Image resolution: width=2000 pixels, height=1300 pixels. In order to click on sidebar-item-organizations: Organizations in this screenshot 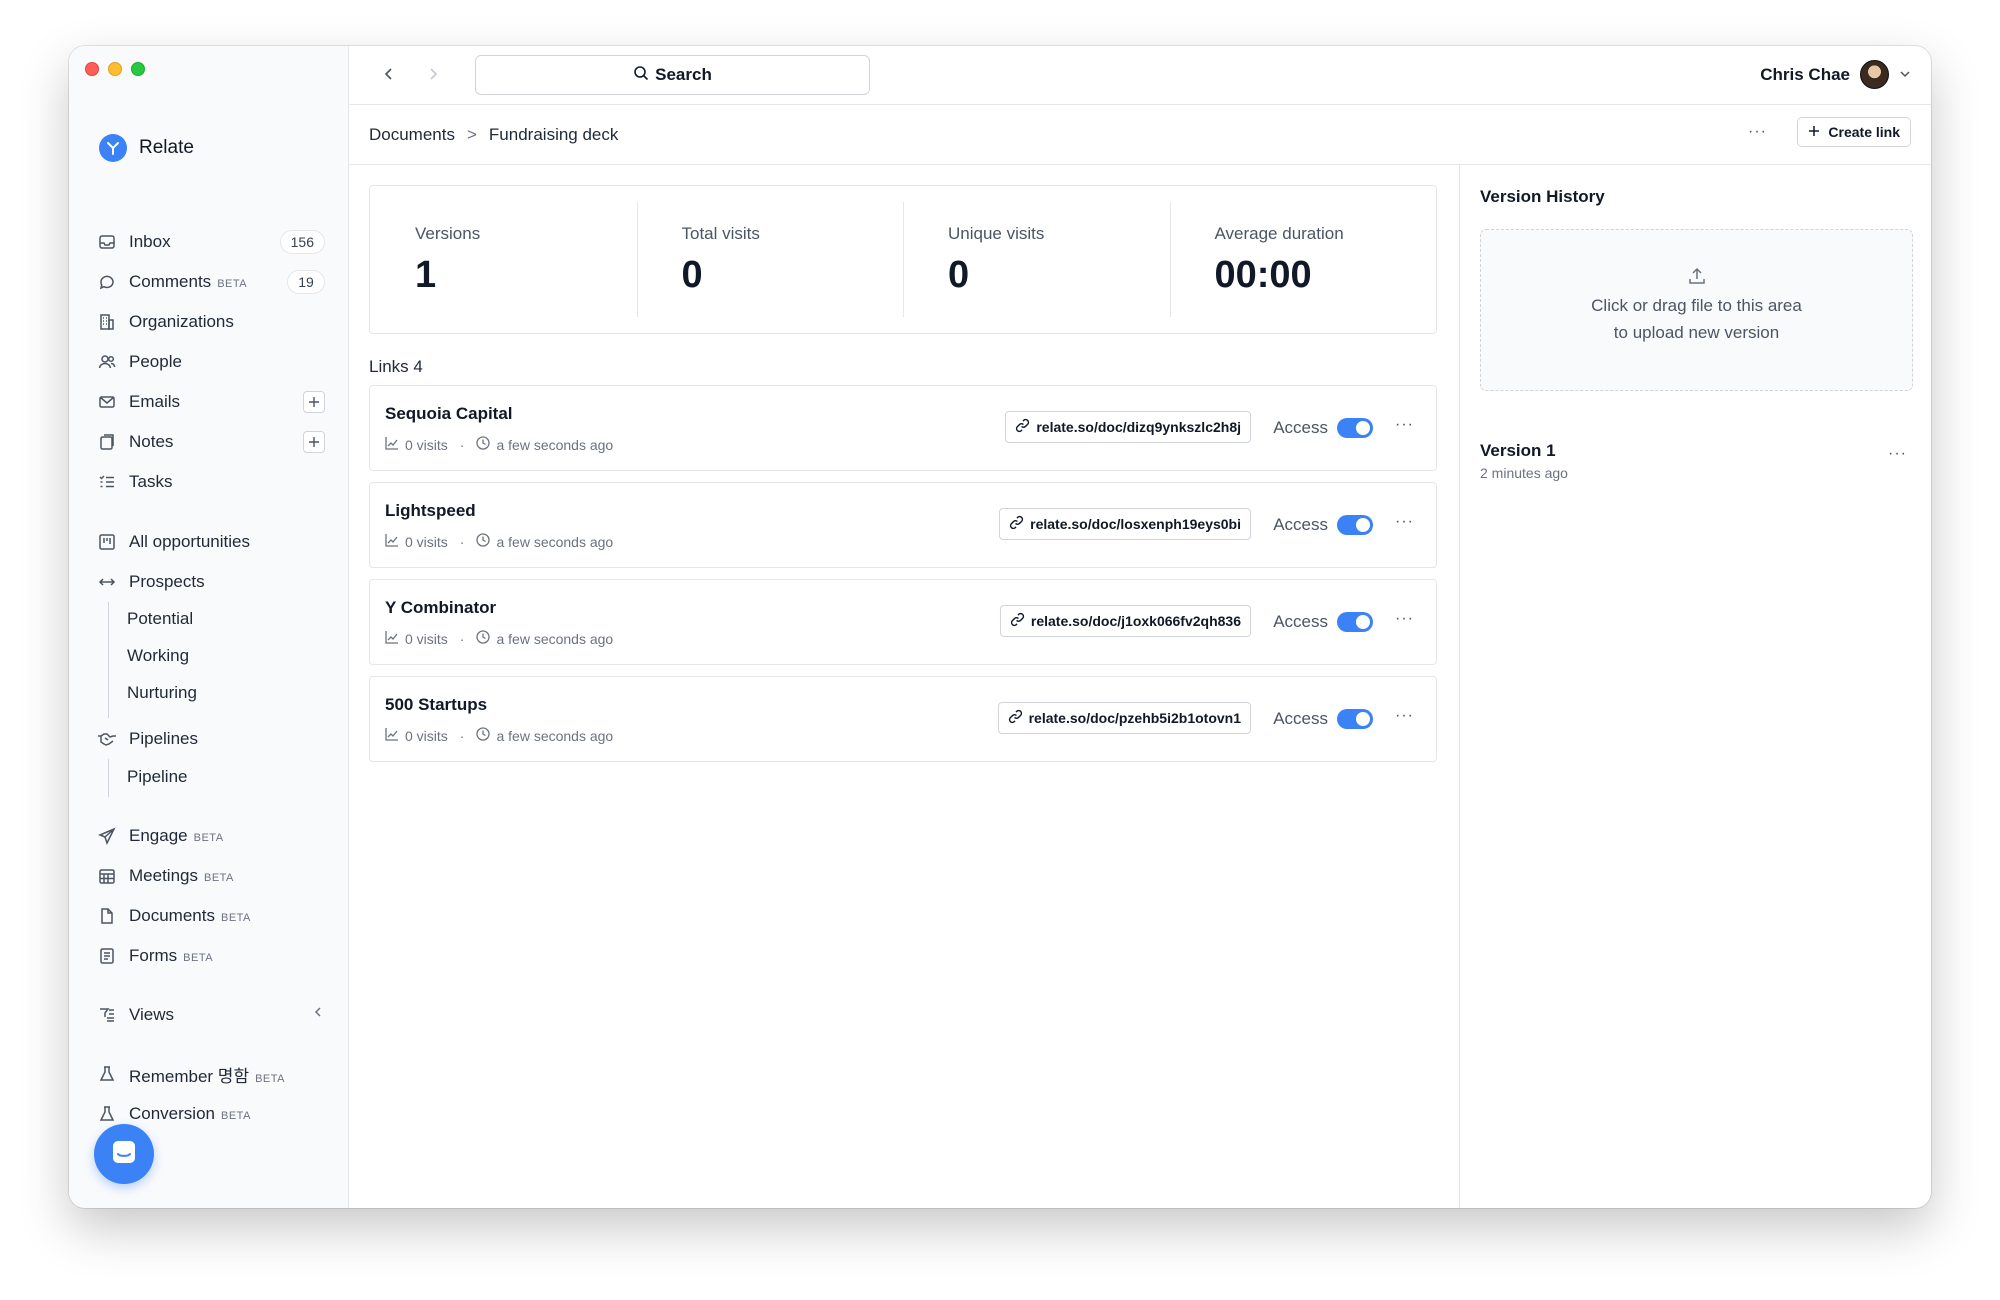, I will do `click(211, 322)`.